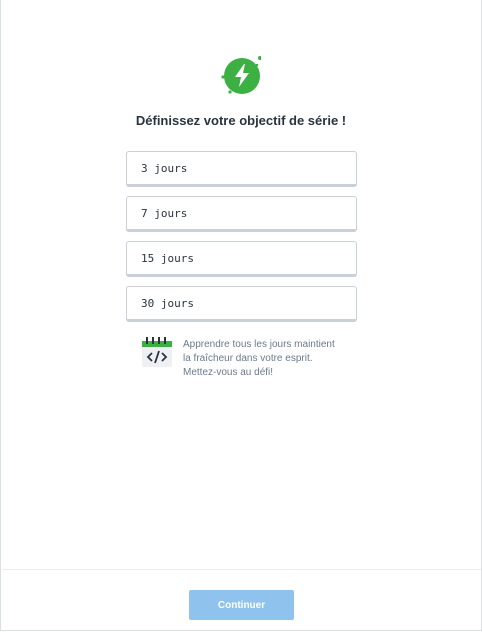 The image size is (482, 632). I want to click on option-30-days: 30 jours, so click(241, 304).